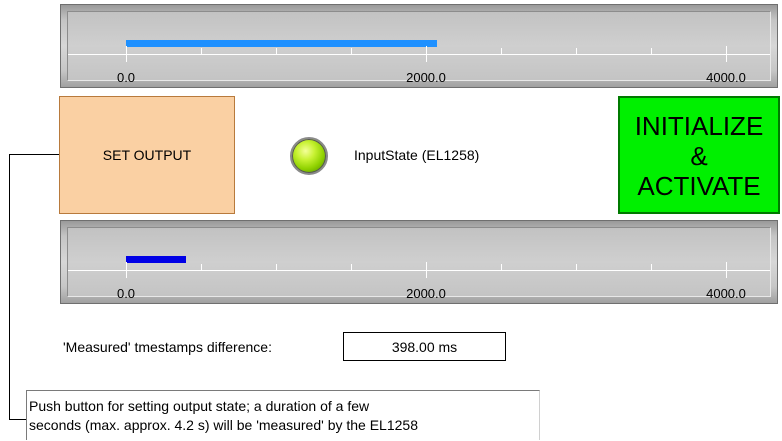 The width and height of the screenshot is (782, 441). I want to click on timestamp-difference-value: 398.00 ms, so click(424, 346).